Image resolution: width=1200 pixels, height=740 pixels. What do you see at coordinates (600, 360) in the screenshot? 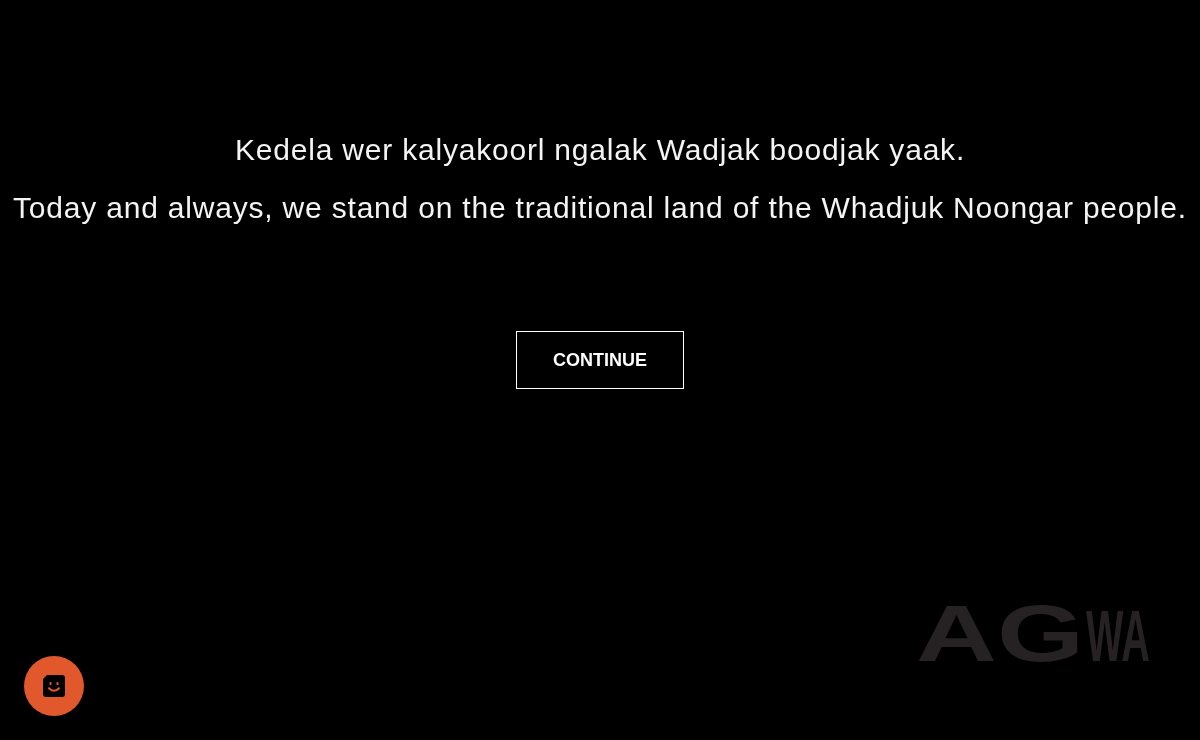
I see `continue-button: CONTINUE` at bounding box center [600, 360].